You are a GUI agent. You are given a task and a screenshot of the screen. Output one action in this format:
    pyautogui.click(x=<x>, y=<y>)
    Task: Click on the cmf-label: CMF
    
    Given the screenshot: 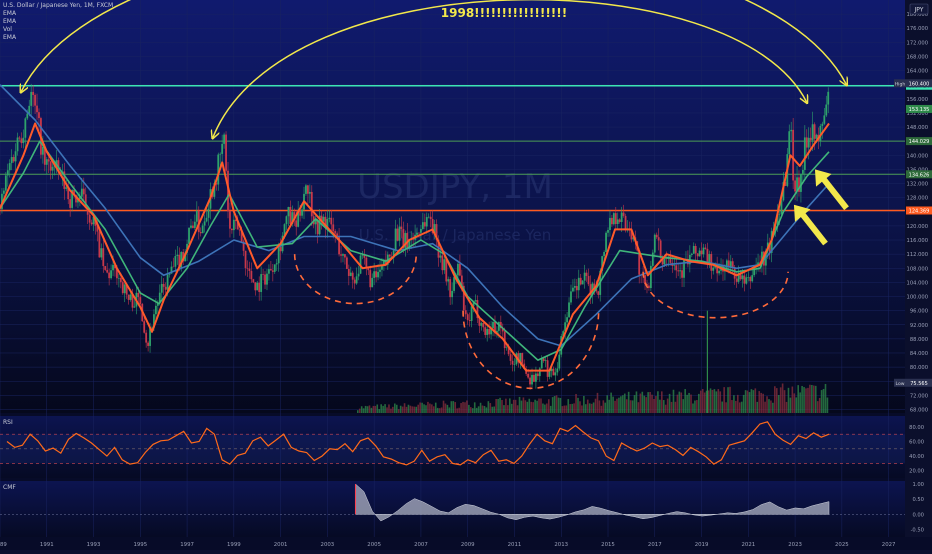 What is the action you would take?
    pyautogui.click(x=9, y=487)
    